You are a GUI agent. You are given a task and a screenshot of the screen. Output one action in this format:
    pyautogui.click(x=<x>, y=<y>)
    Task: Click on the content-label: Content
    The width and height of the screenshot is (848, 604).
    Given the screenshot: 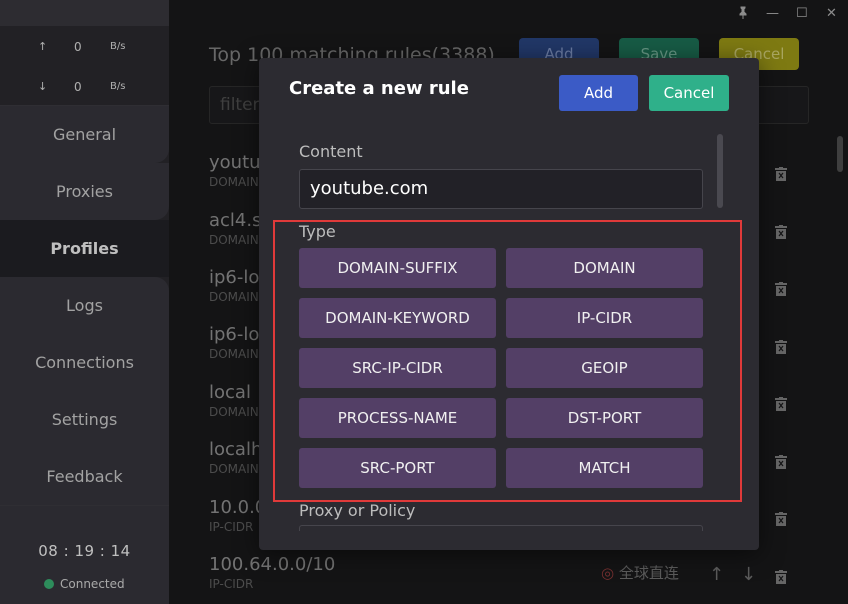 What is the action you would take?
    pyautogui.click(x=331, y=151)
    